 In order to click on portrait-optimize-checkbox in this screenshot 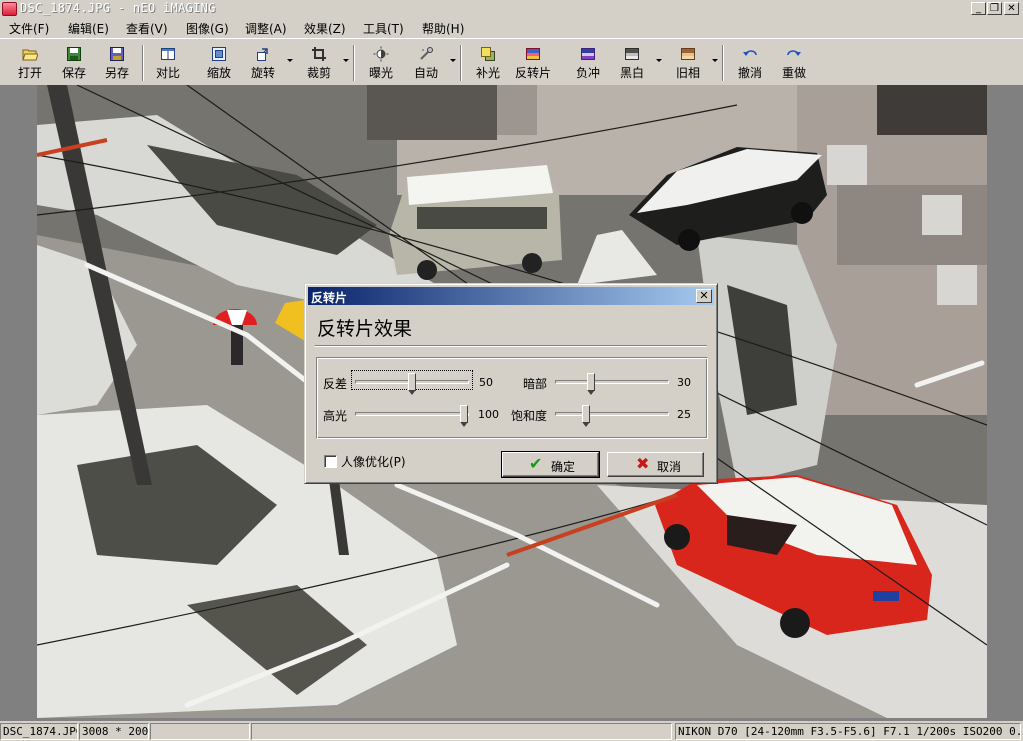, I will do `click(330, 461)`.